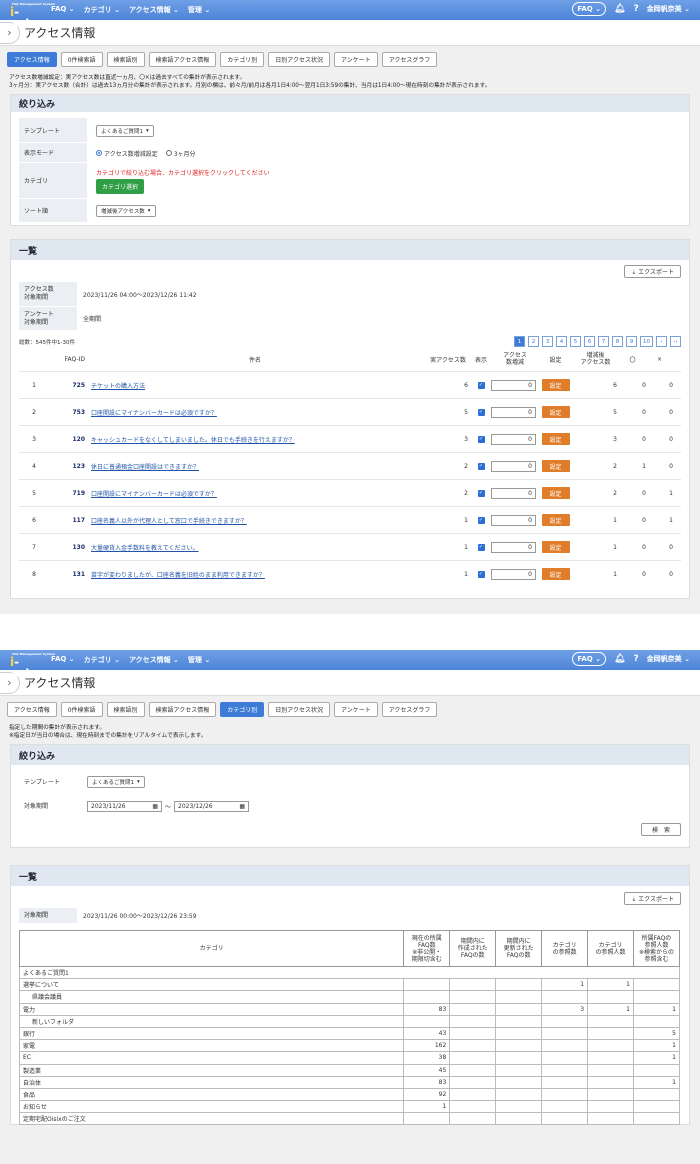 This screenshot has height=1164, width=700. Describe the element at coordinates (180, 153) in the screenshot. I see `mode-radio-3months: 3ヶ月分` at that location.